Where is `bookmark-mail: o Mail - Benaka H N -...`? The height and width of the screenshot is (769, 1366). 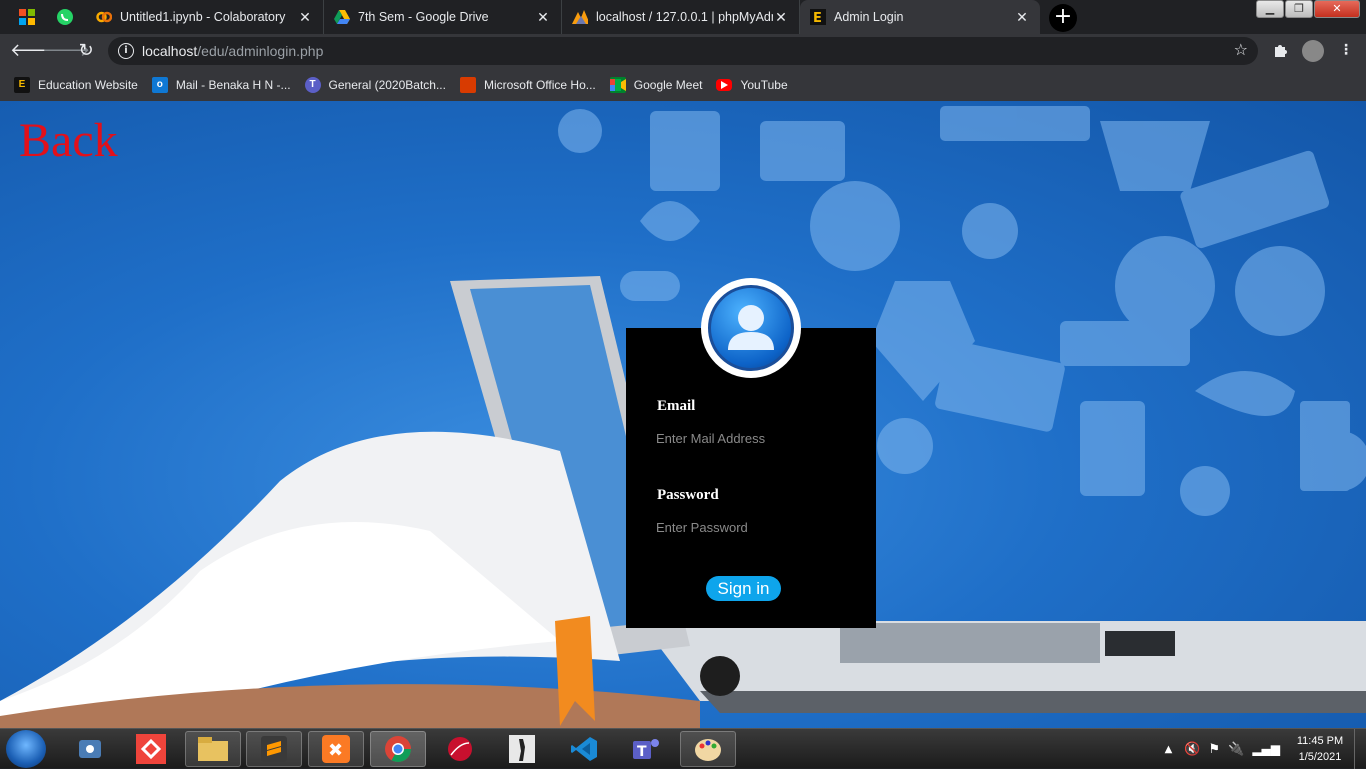 bookmark-mail: o Mail - Benaka H N -... is located at coordinates (221, 84).